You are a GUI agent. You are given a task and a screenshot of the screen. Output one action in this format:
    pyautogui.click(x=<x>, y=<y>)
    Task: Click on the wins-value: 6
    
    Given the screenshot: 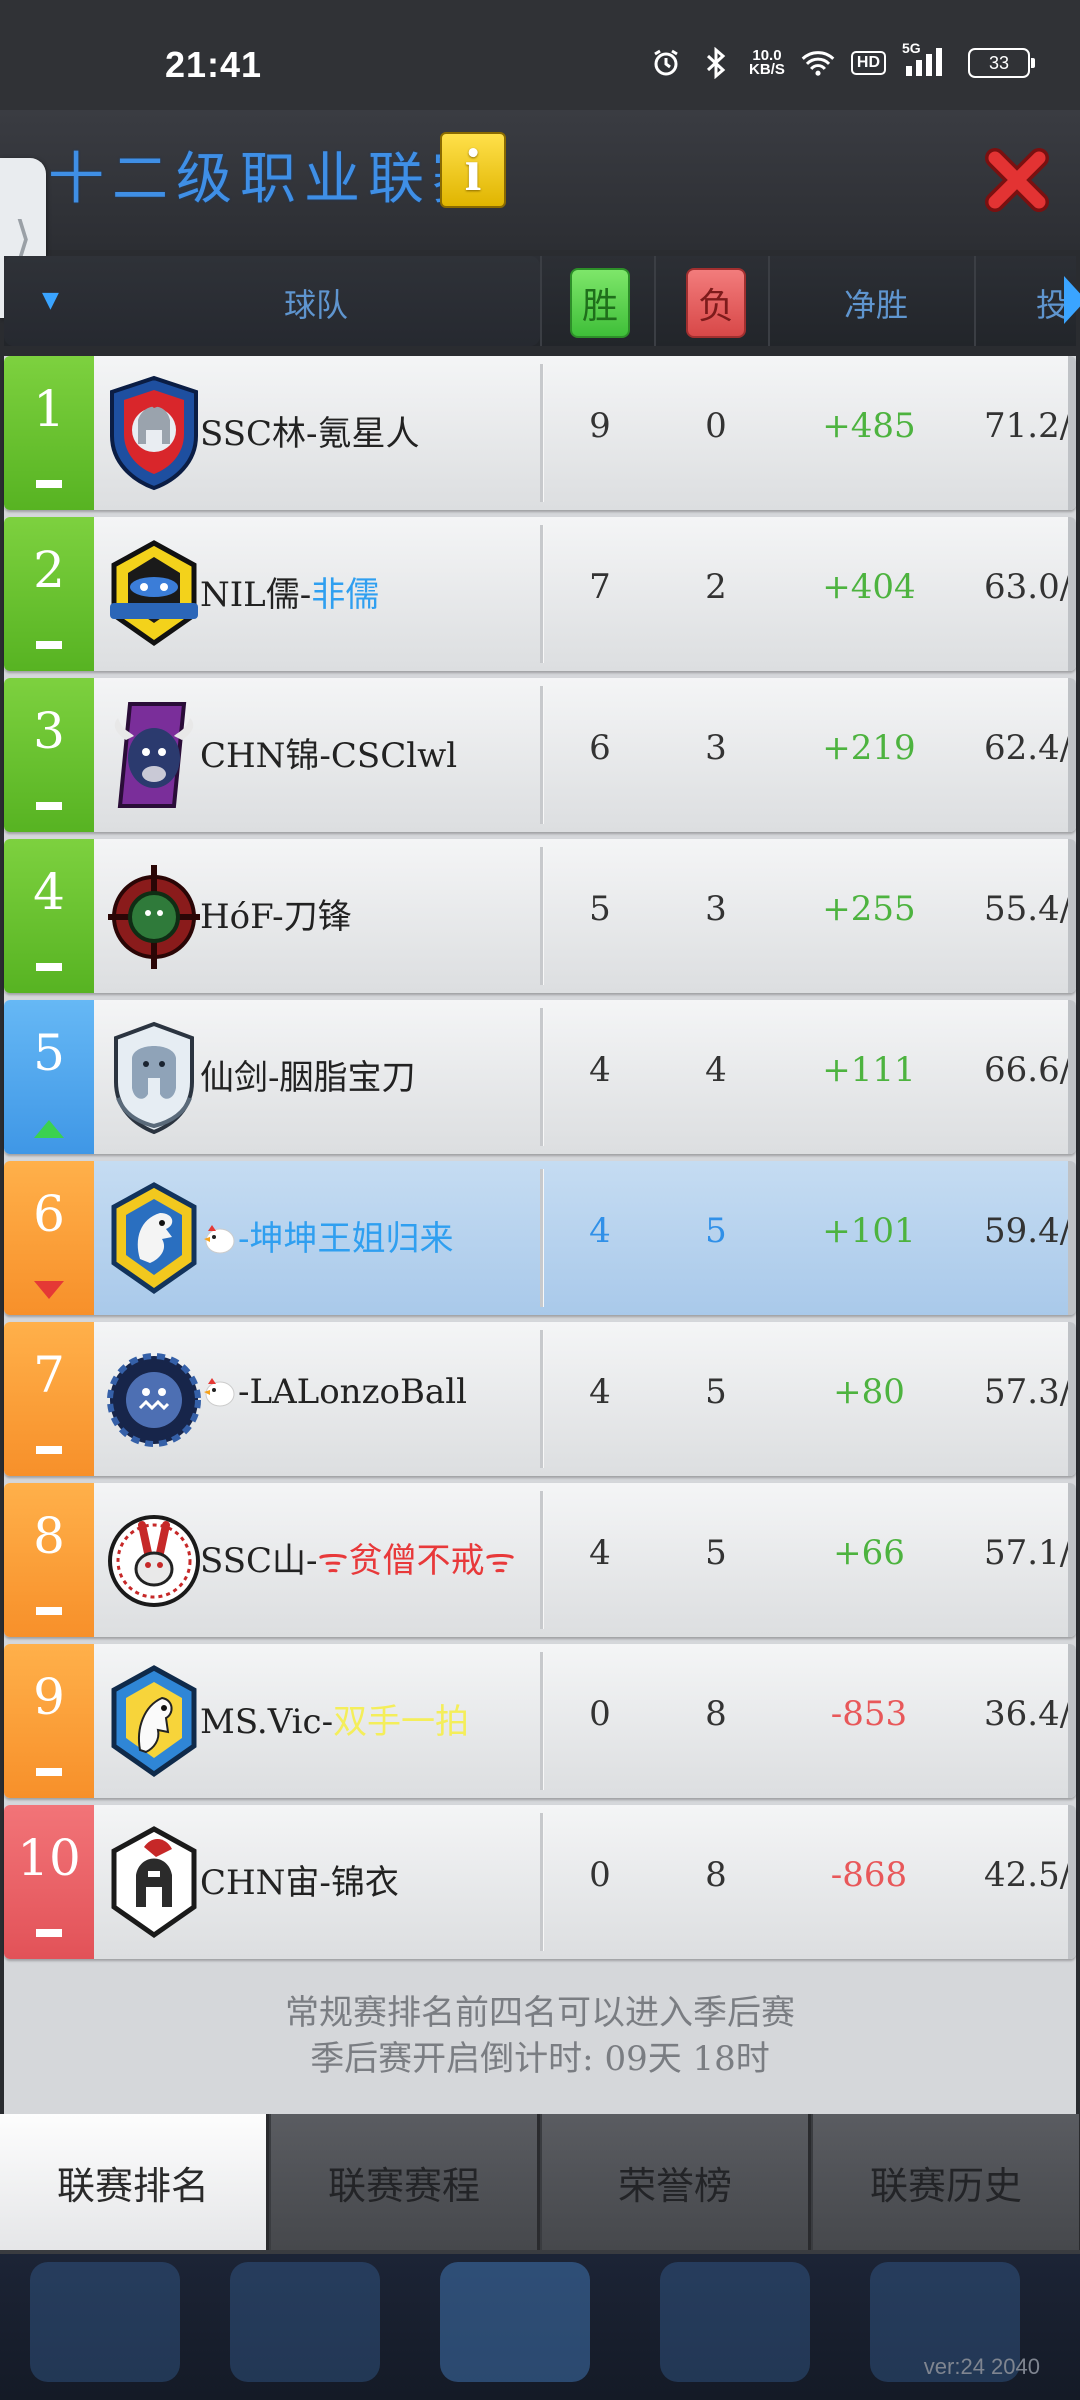 What is the action you would take?
    pyautogui.click(x=600, y=748)
    